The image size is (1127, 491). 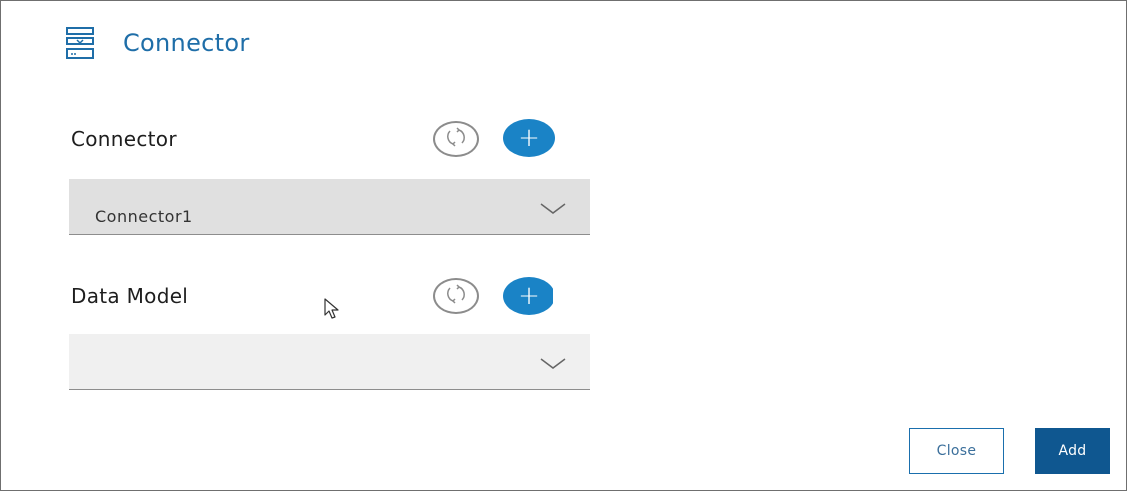 I want to click on server-stack-icon, so click(x=80, y=43).